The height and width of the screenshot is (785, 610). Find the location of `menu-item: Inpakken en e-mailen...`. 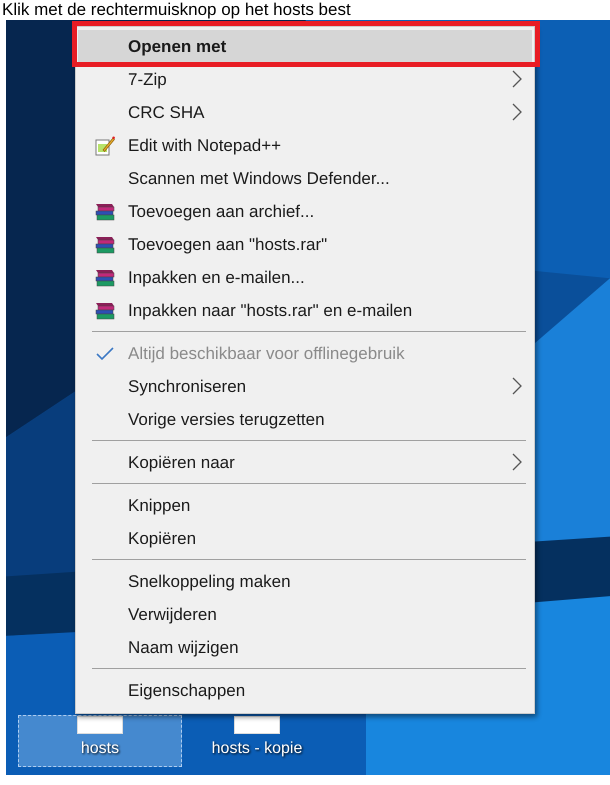

menu-item: Inpakken en e-mailen... is located at coordinates (305, 277).